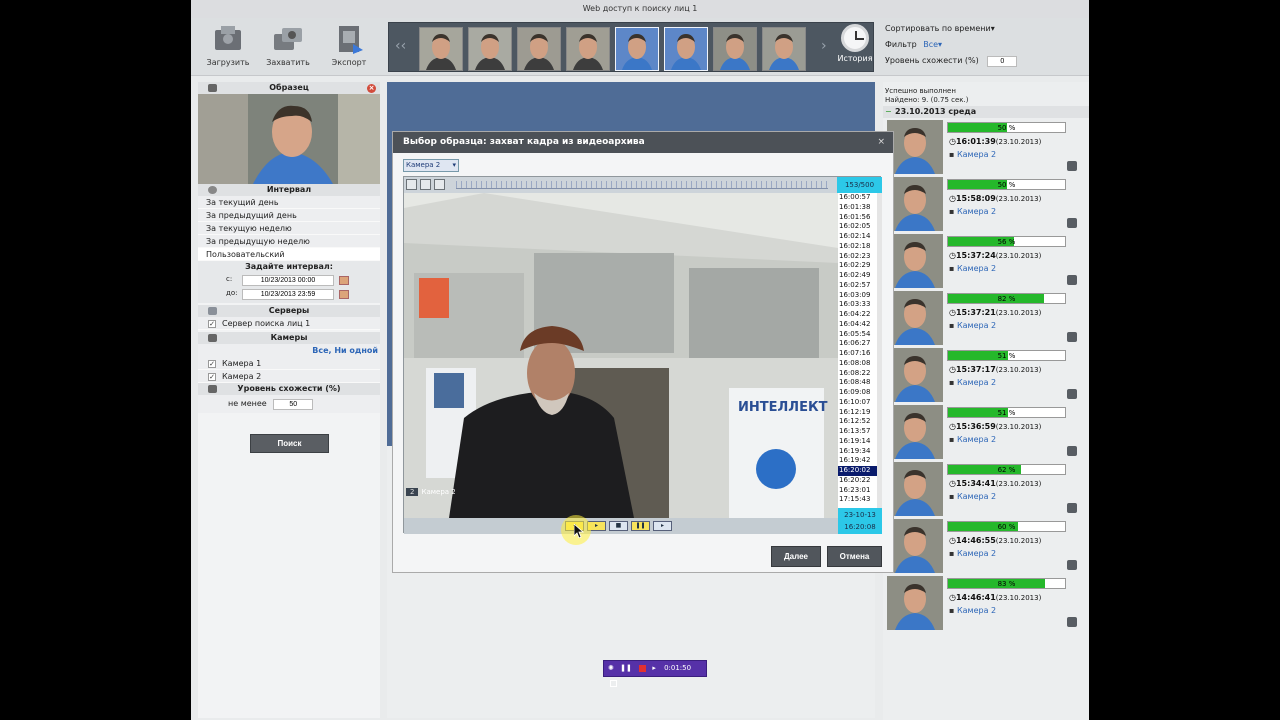 This screenshot has height=720, width=1280. Describe the element at coordinates (985, 489) in the screenshot. I see `result-item: 62 % ◷15:34:41(23.10.2013) ▪ Камера 2` at that location.